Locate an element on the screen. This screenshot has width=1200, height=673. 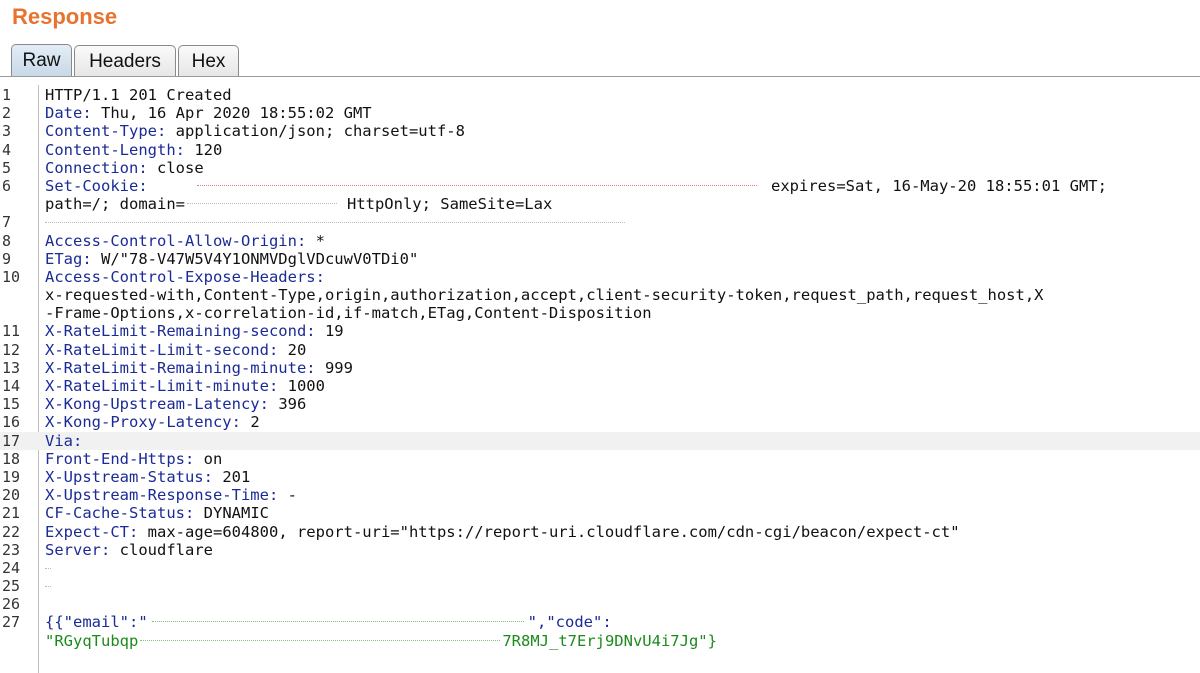
json-code-start: "RGyqTubqp is located at coordinates (92, 640).